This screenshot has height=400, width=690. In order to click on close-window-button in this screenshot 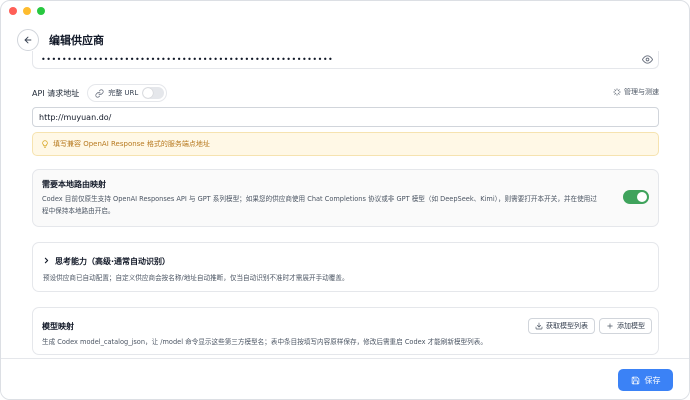, I will do `click(13, 11)`.